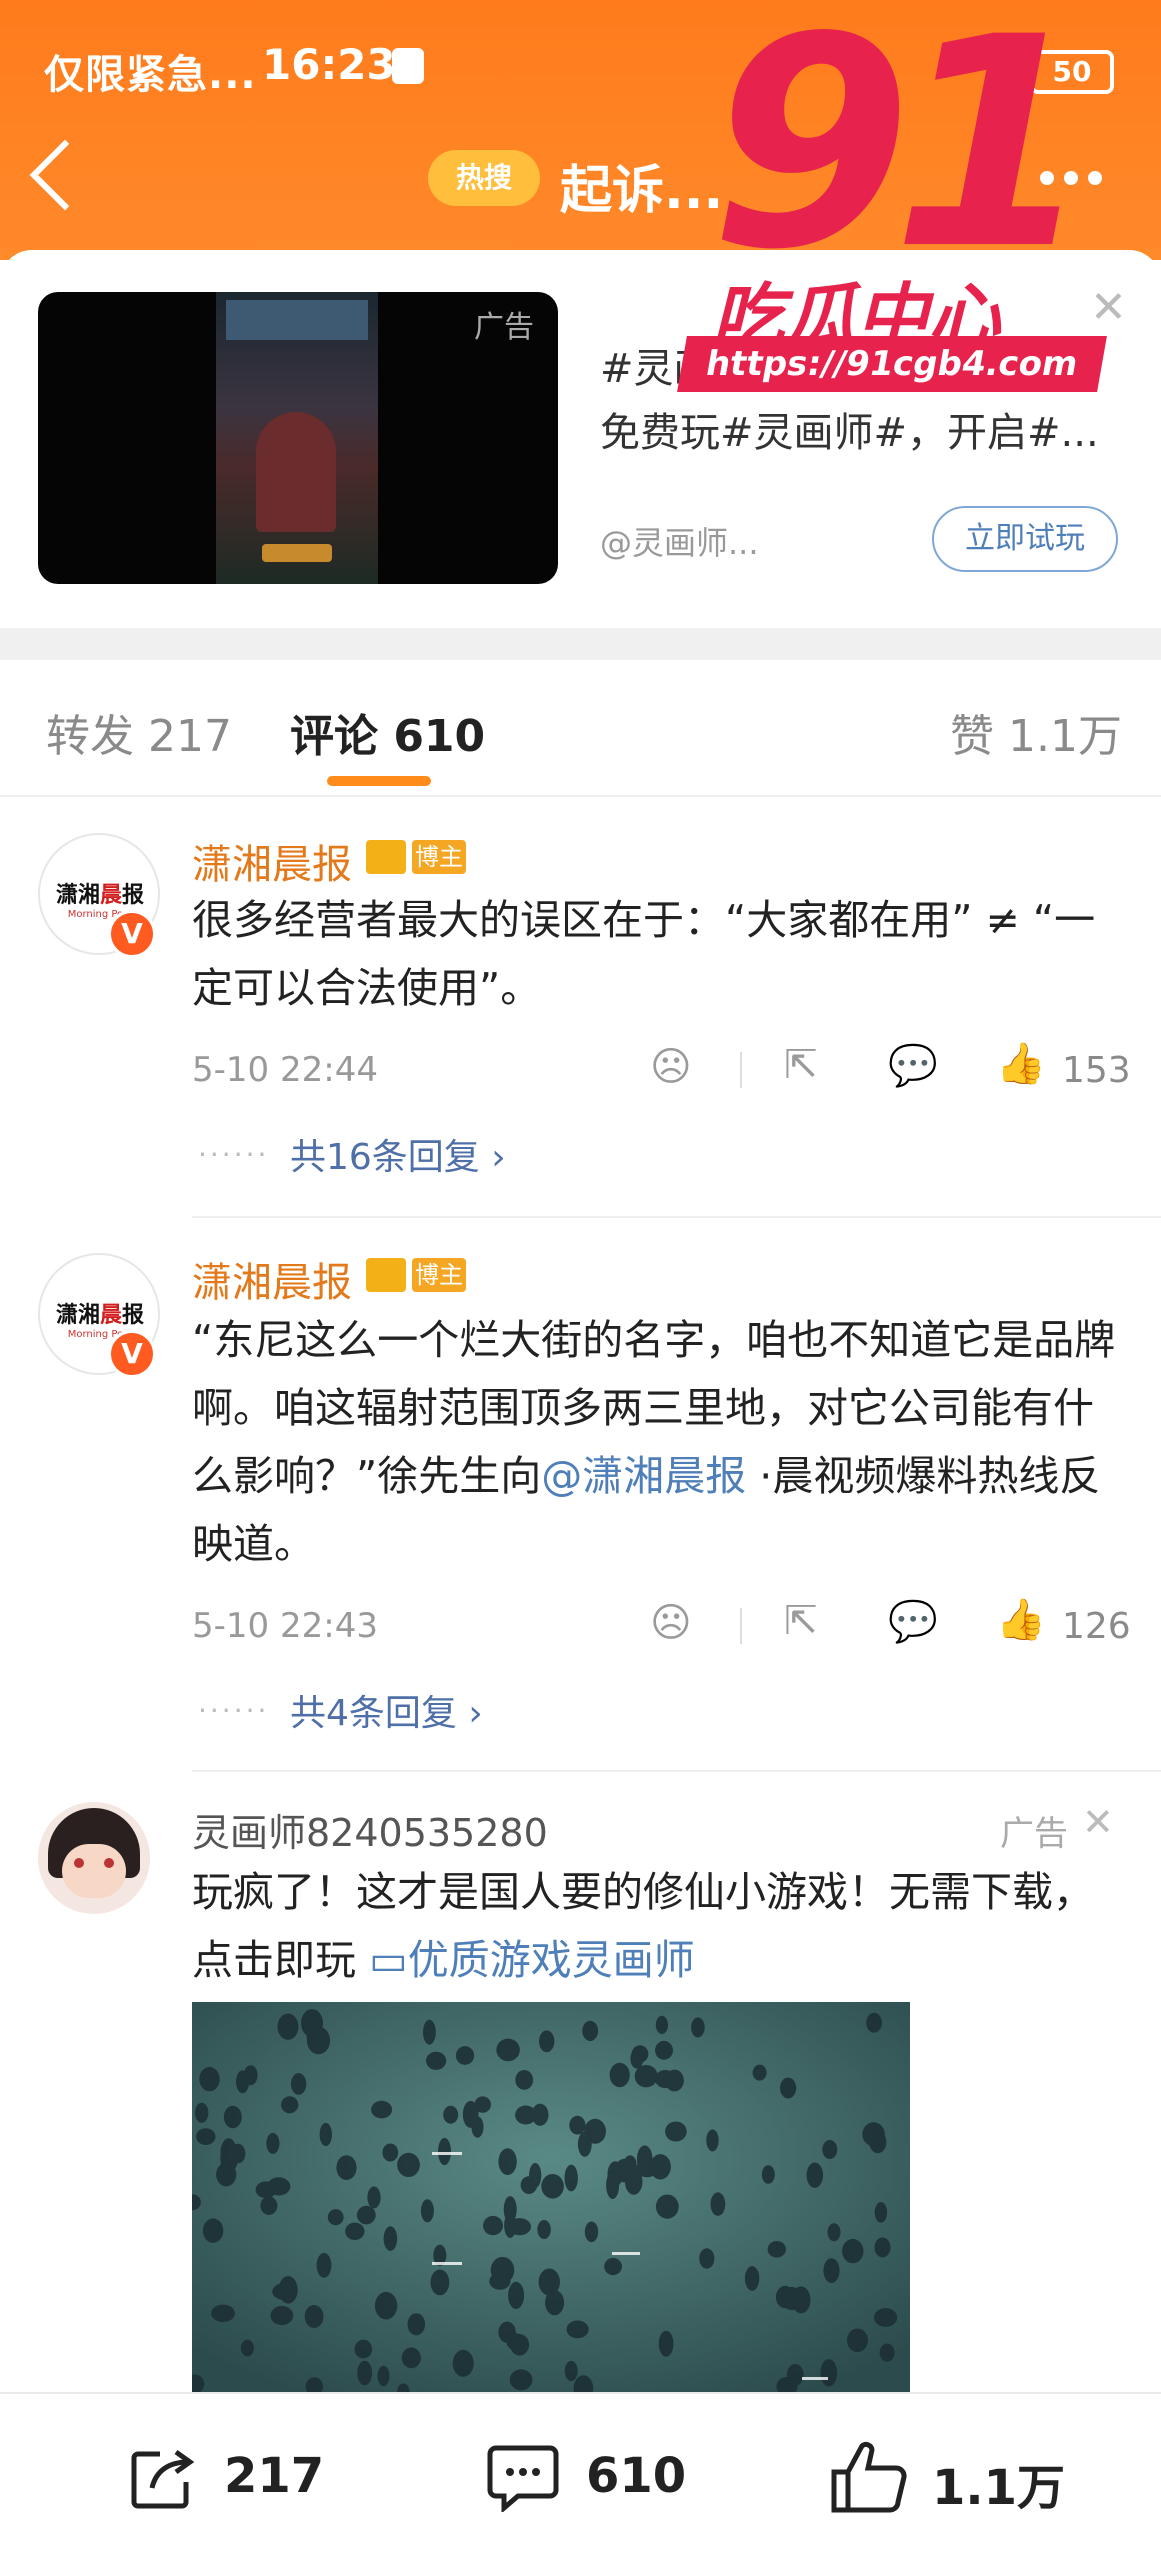 The width and height of the screenshot is (1161, 2562). What do you see at coordinates (523, 2479) in the screenshot?
I see `comment-icon` at bounding box center [523, 2479].